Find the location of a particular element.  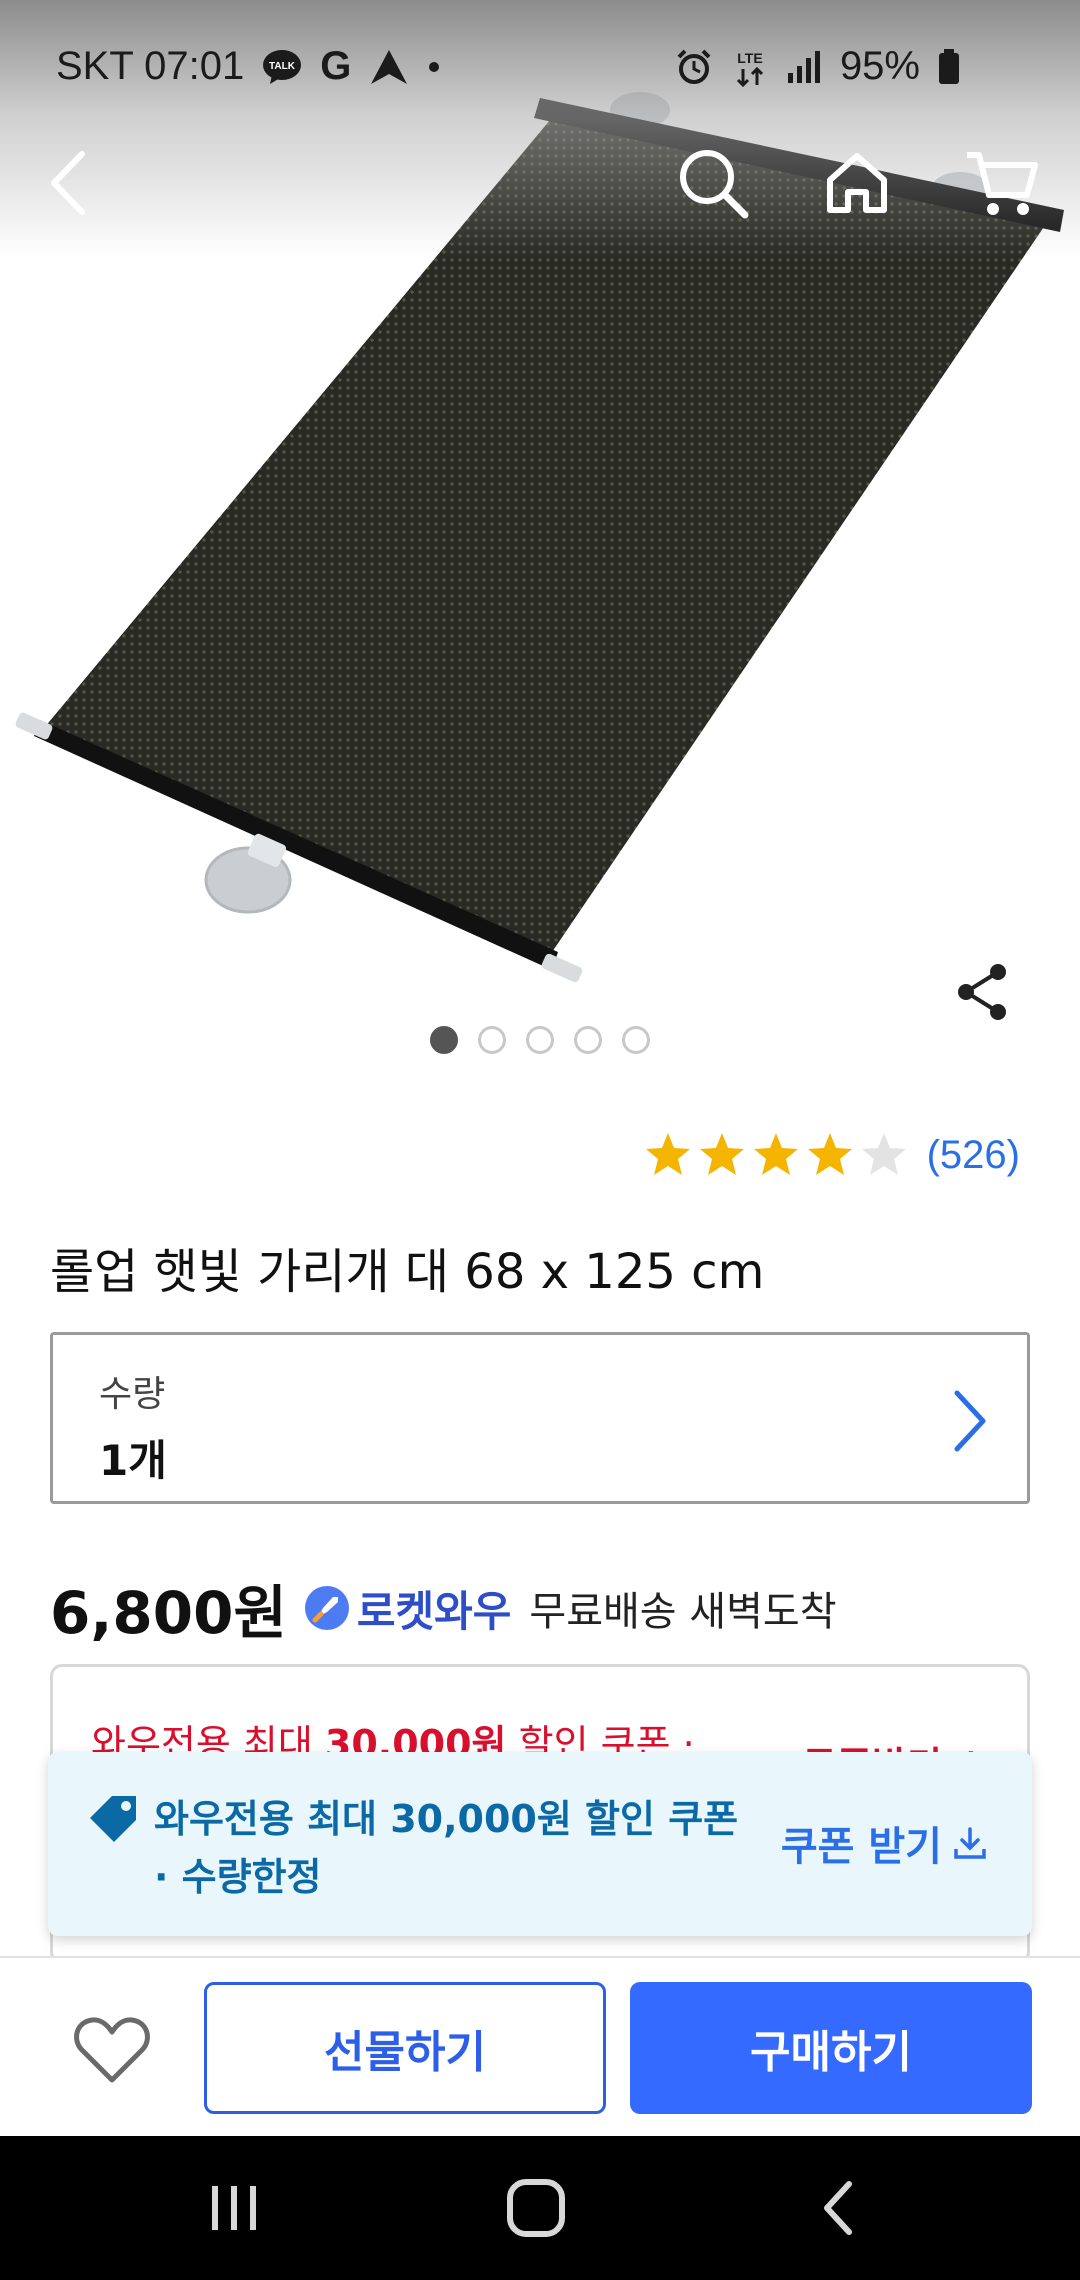

kakaotalk-icon: TALK is located at coordinates (282, 67).